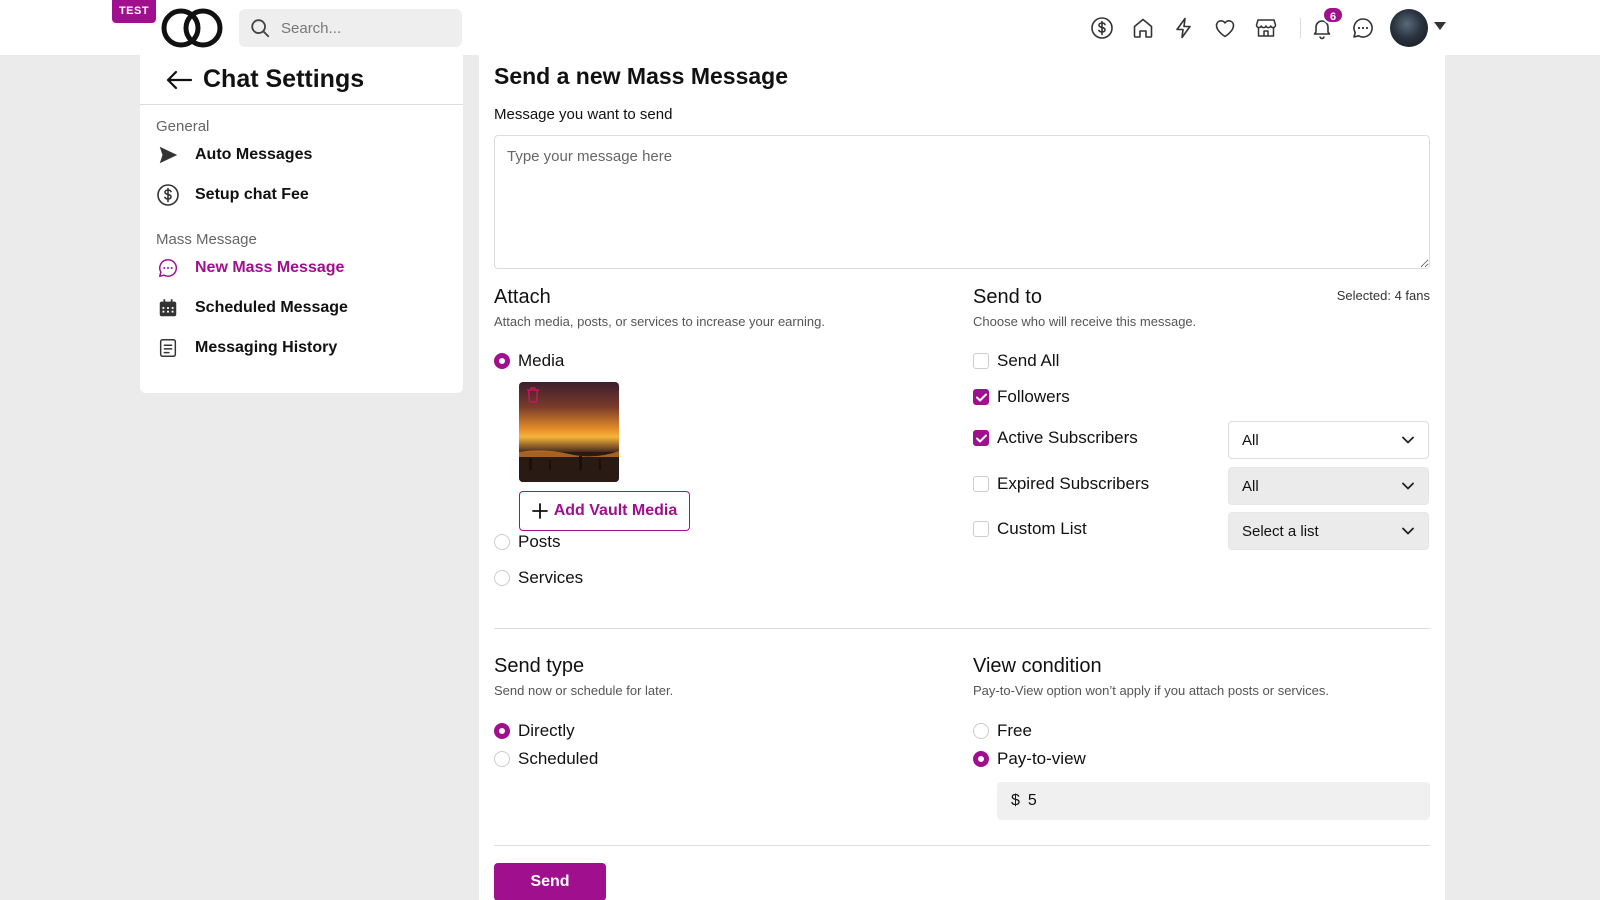  What do you see at coordinates (584, 690) in the screenshot?
I see `send-type-subtitle: Send now or schedule for later.` at bounding box center [584, 690].